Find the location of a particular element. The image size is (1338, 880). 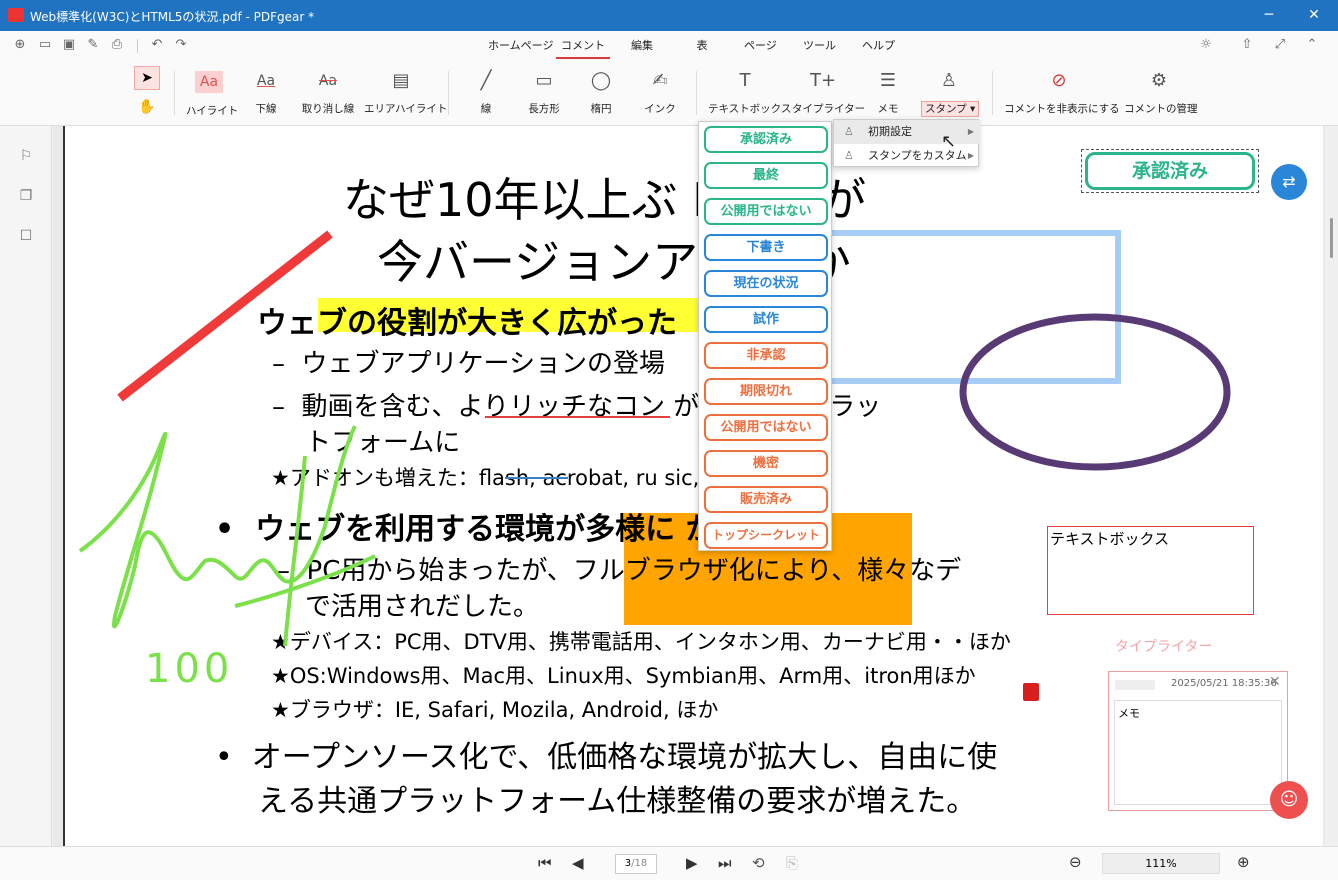

line-tool: ╱ 線 is located at coordinates (486, 91).